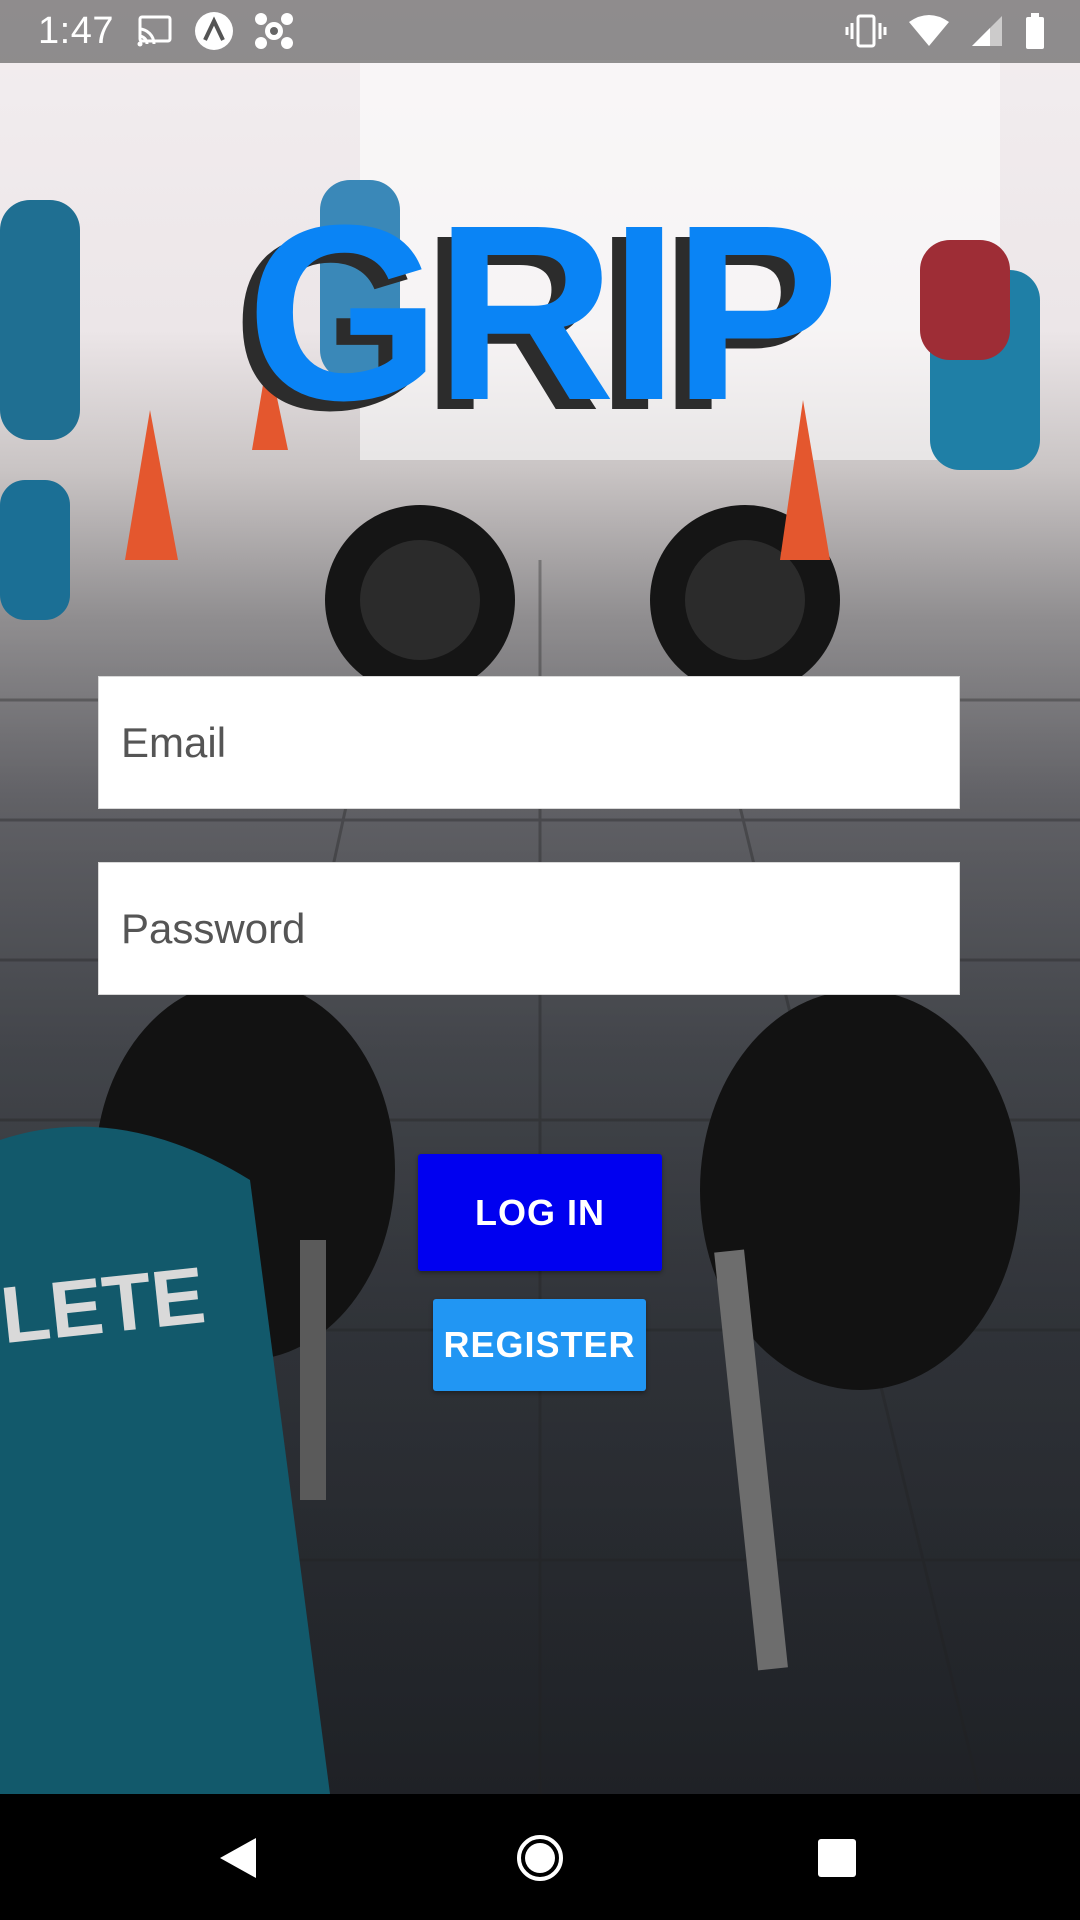 The image size is (1080, 1920). I want to click on navigation-bar, so click(540, 1857).